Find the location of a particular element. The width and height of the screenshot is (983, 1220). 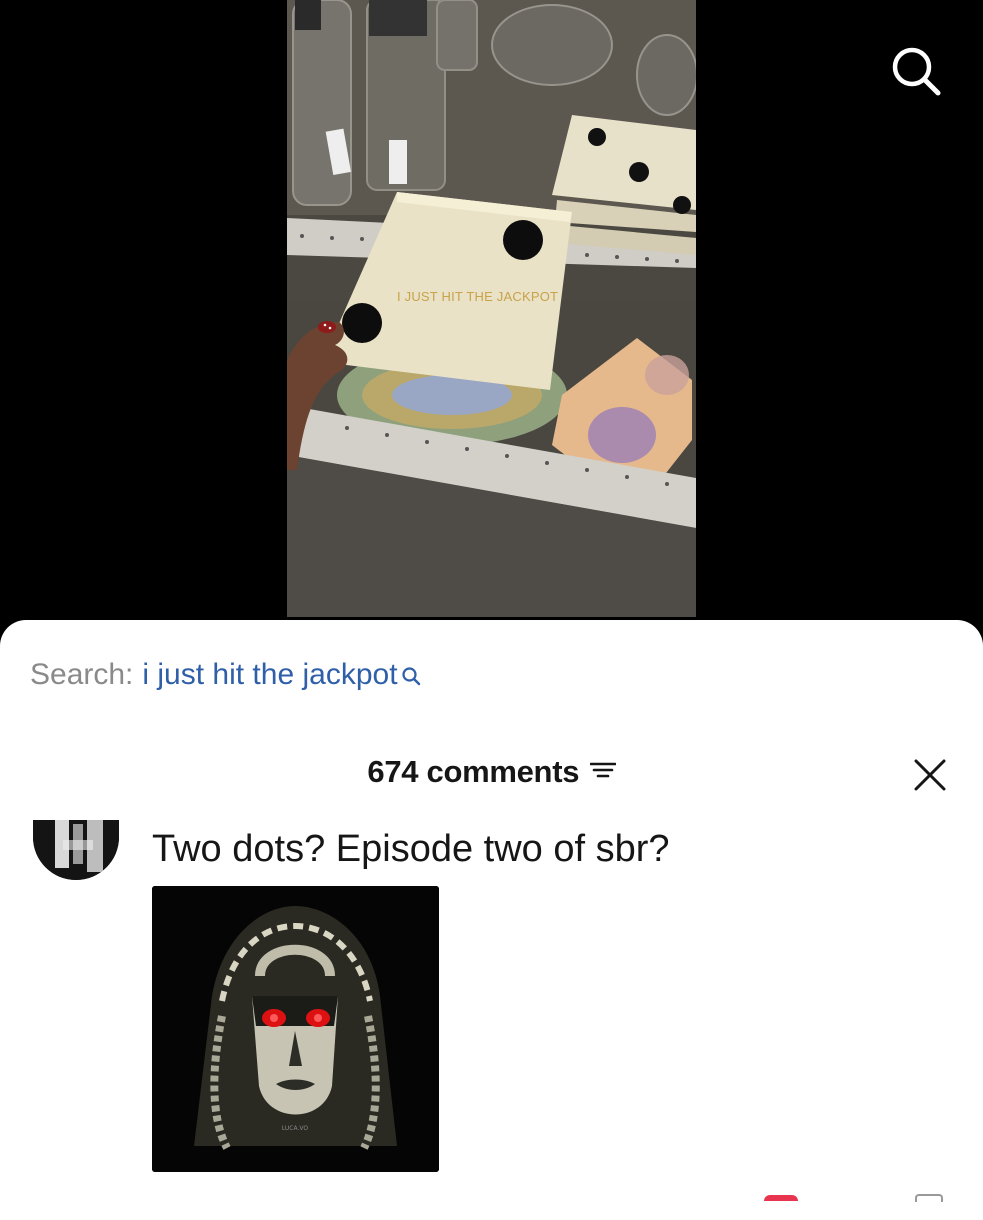

close-icon is located at coordinates (930, 775).